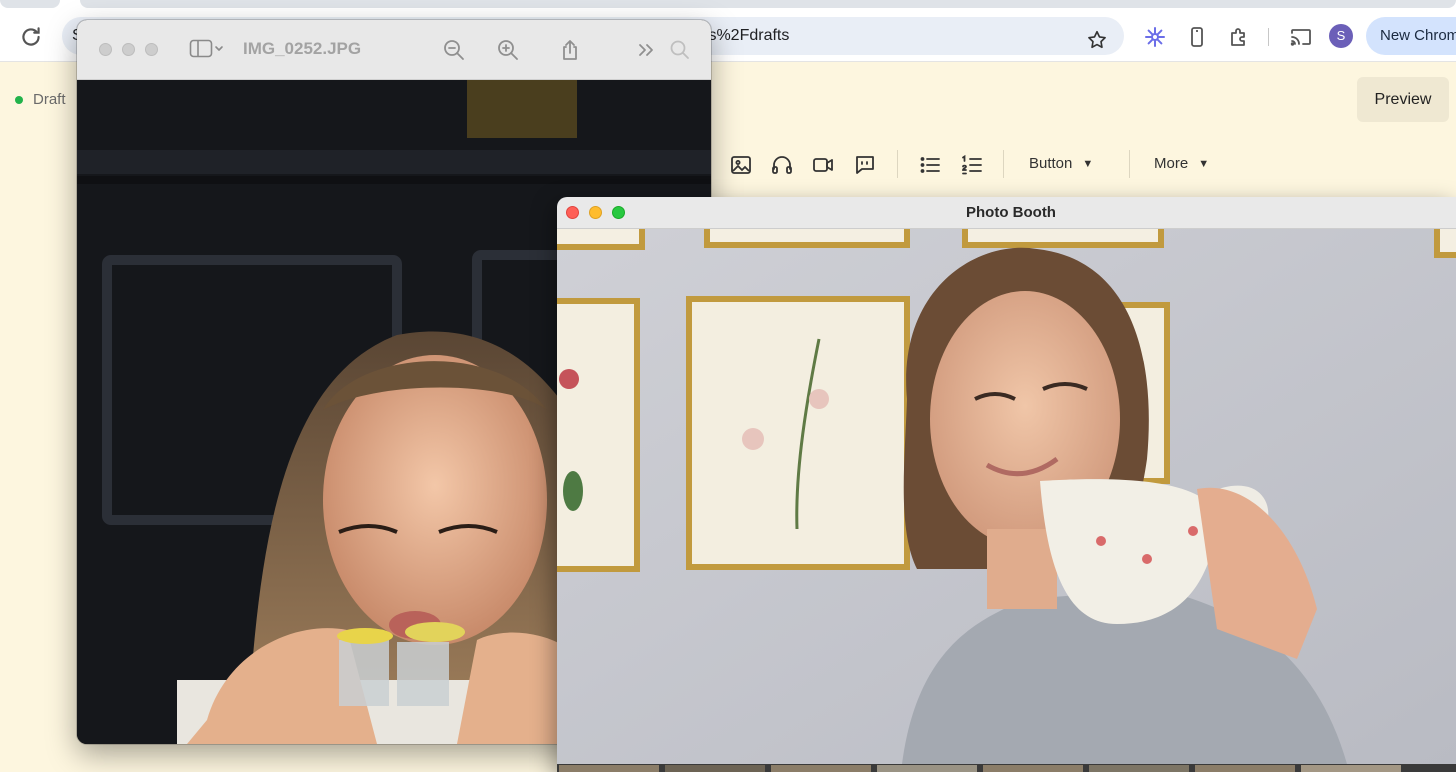  What do you see at coordinates (1268, 37) in the screenshot?
I see `toolbar-separator` at bounding box center [1268, 37].